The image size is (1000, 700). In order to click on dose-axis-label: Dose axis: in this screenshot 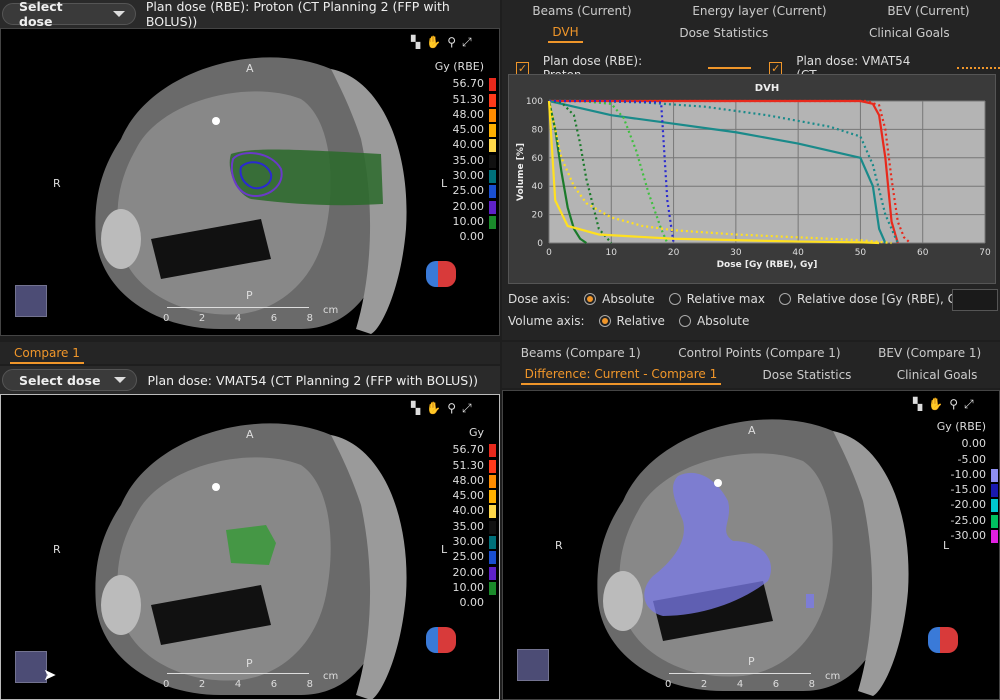, I will do `click(539, 299)`.